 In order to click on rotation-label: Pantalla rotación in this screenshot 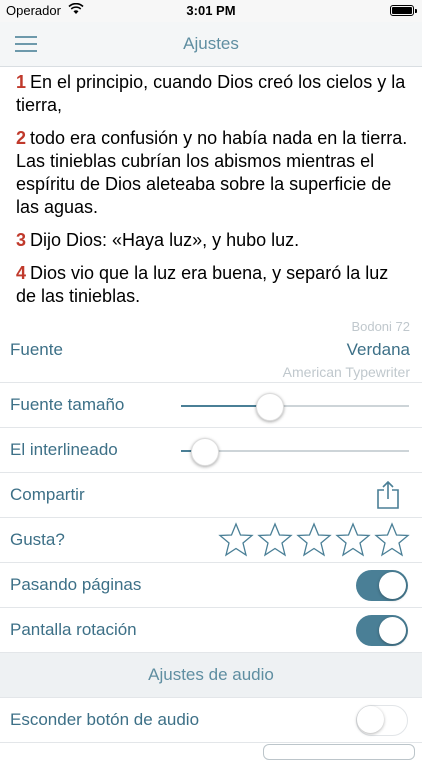, I will do `click(73, 629)`.